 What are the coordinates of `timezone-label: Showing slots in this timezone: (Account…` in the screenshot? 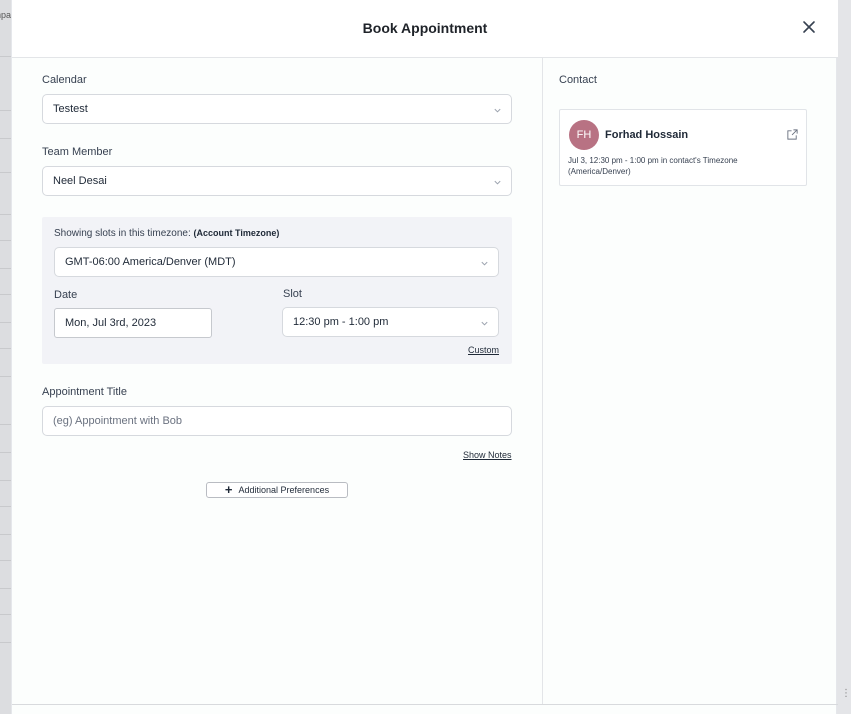 It's located at (166, 233).